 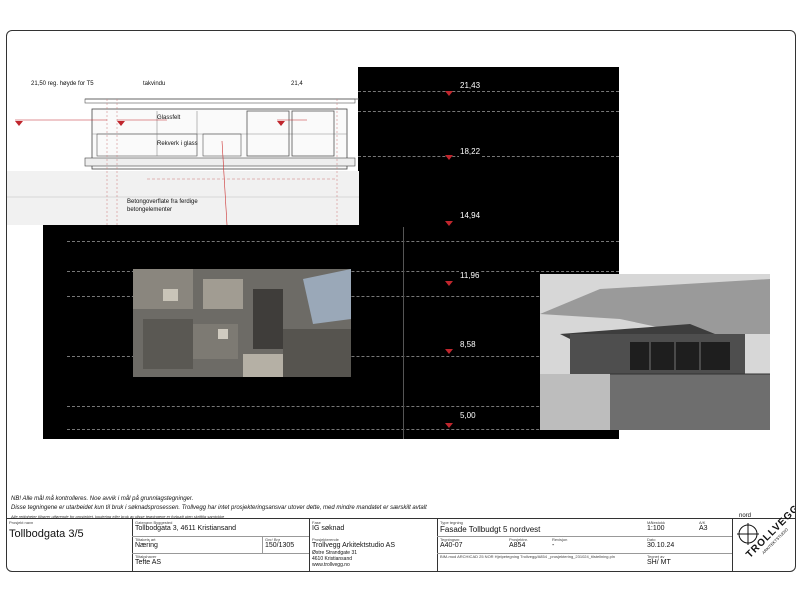 What do you see at coordinates (46, 534) in the screenshot?
I see `project-name: Tollbodgata 3/5` at bounding box center [46, 534].